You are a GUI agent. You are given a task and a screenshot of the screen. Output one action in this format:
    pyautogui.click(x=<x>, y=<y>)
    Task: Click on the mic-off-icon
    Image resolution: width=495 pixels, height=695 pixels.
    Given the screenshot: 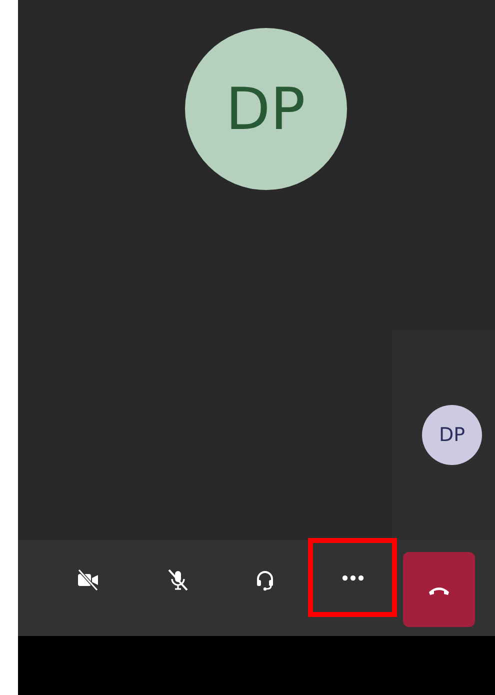 What is the action you would take?
    pyautogui.click(x=178, y=580)
    